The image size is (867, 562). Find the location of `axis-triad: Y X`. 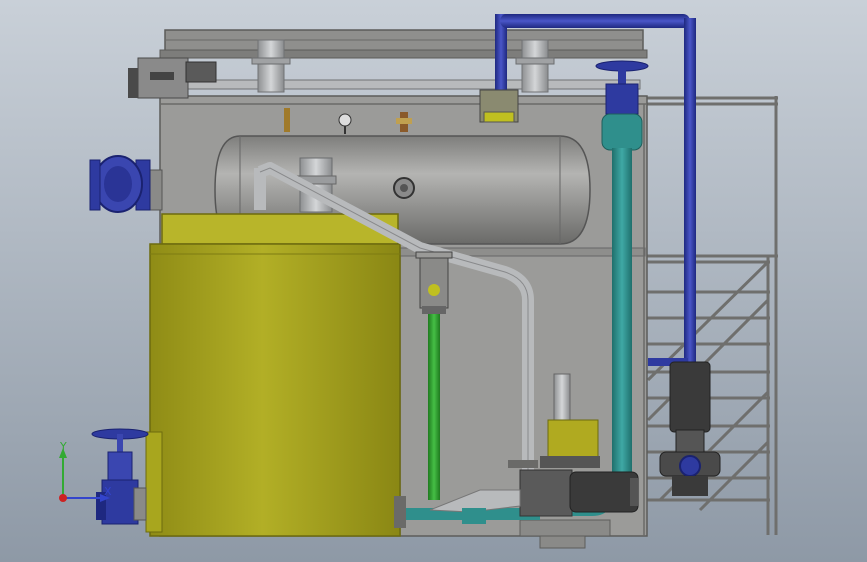

axis-triad: Y X is located at coordinates (85, 471).